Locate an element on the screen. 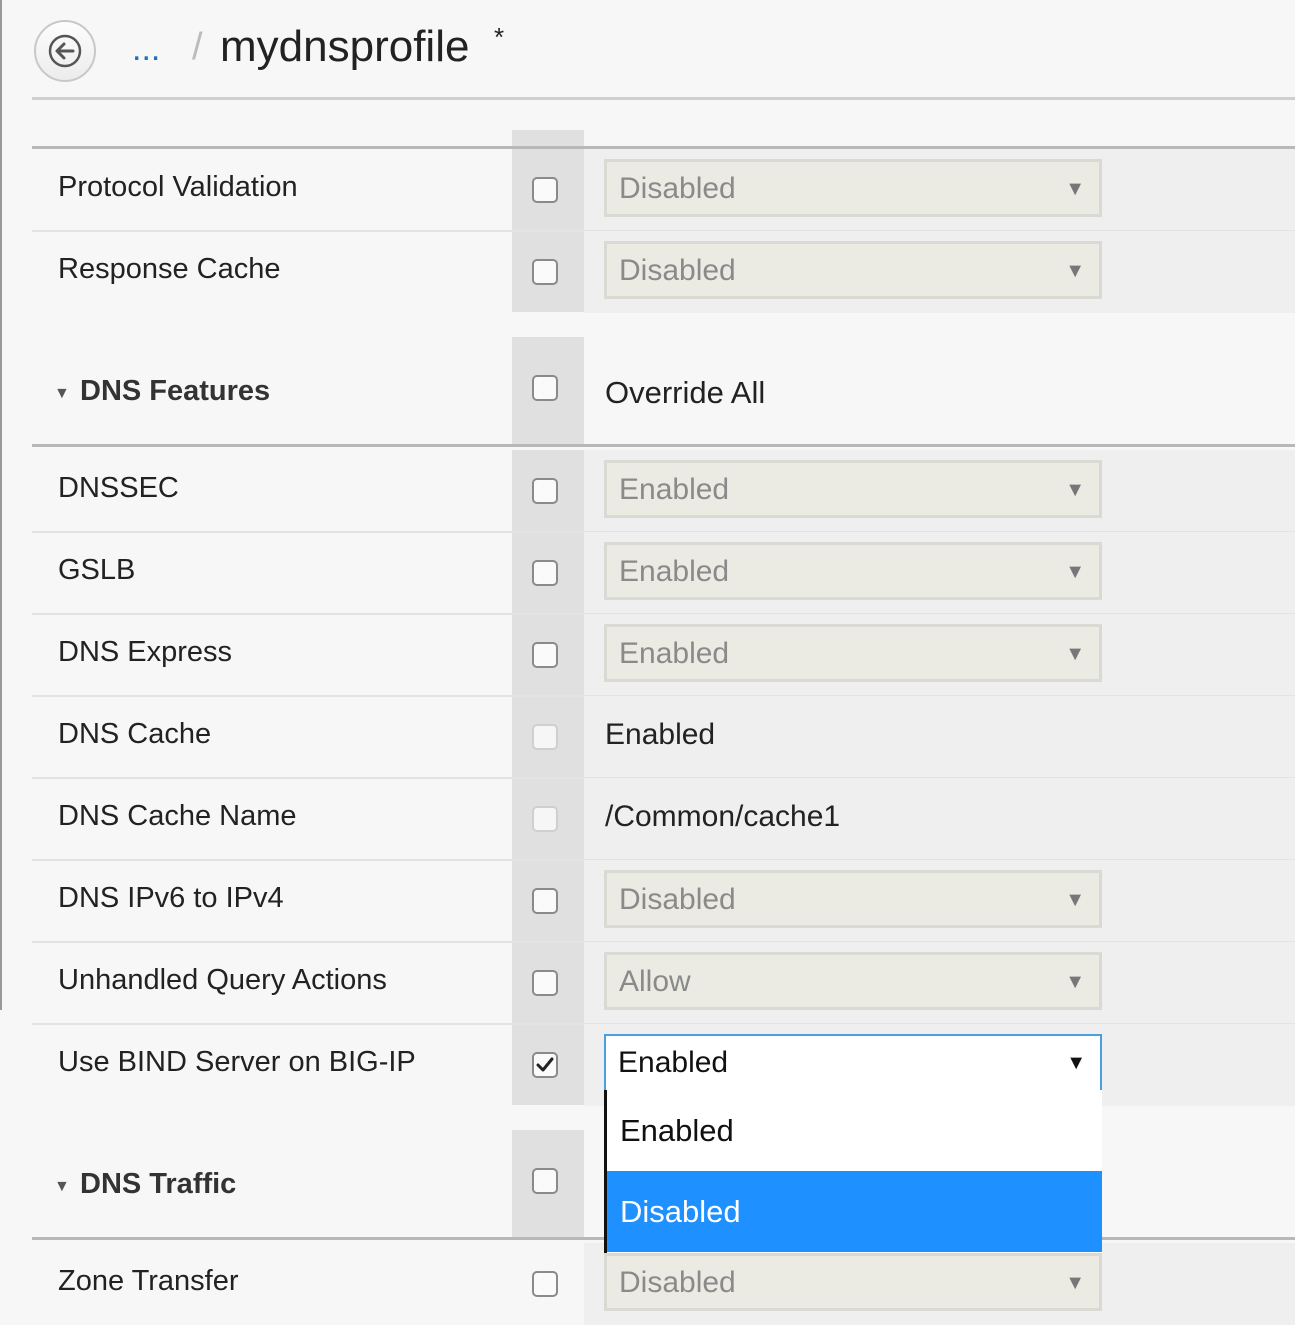 This screenshot has height=1325, width=1295. window-edge is located at coordinates (1, 505).